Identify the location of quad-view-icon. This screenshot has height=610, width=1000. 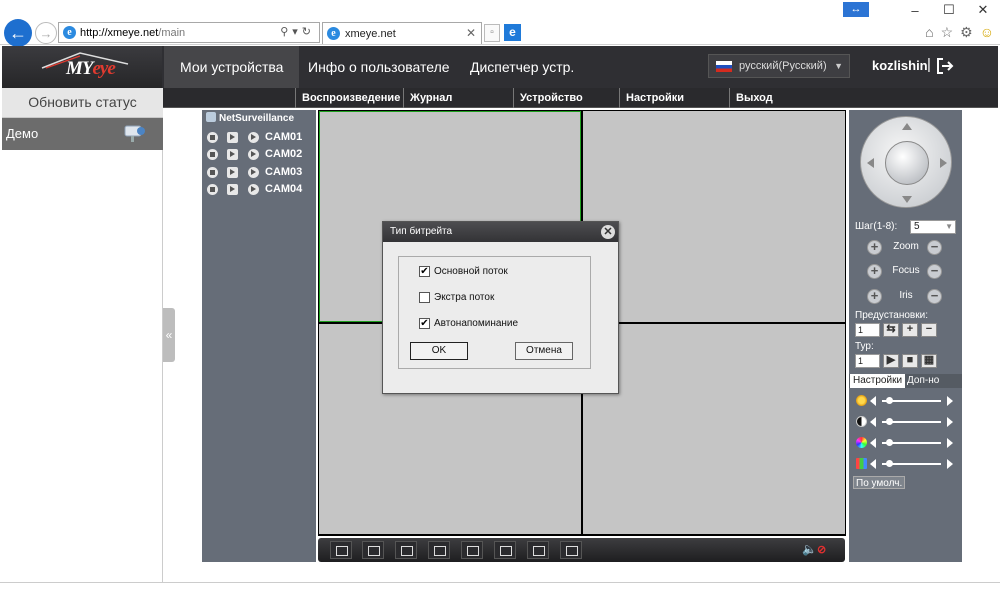
(406, 550).